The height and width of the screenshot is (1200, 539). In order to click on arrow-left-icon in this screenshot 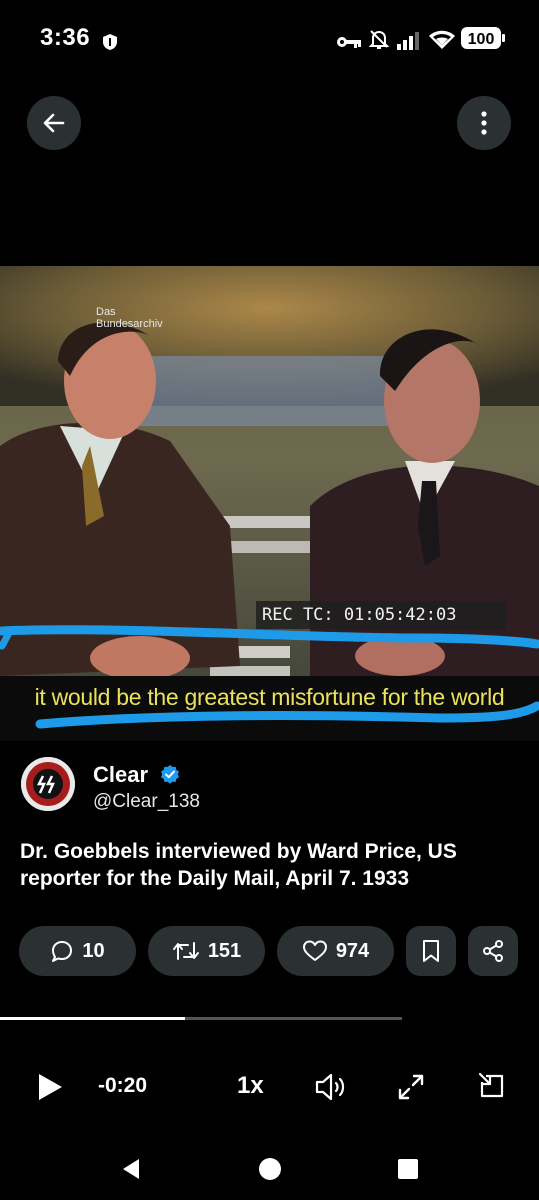, I will do `click(54, 123)`.